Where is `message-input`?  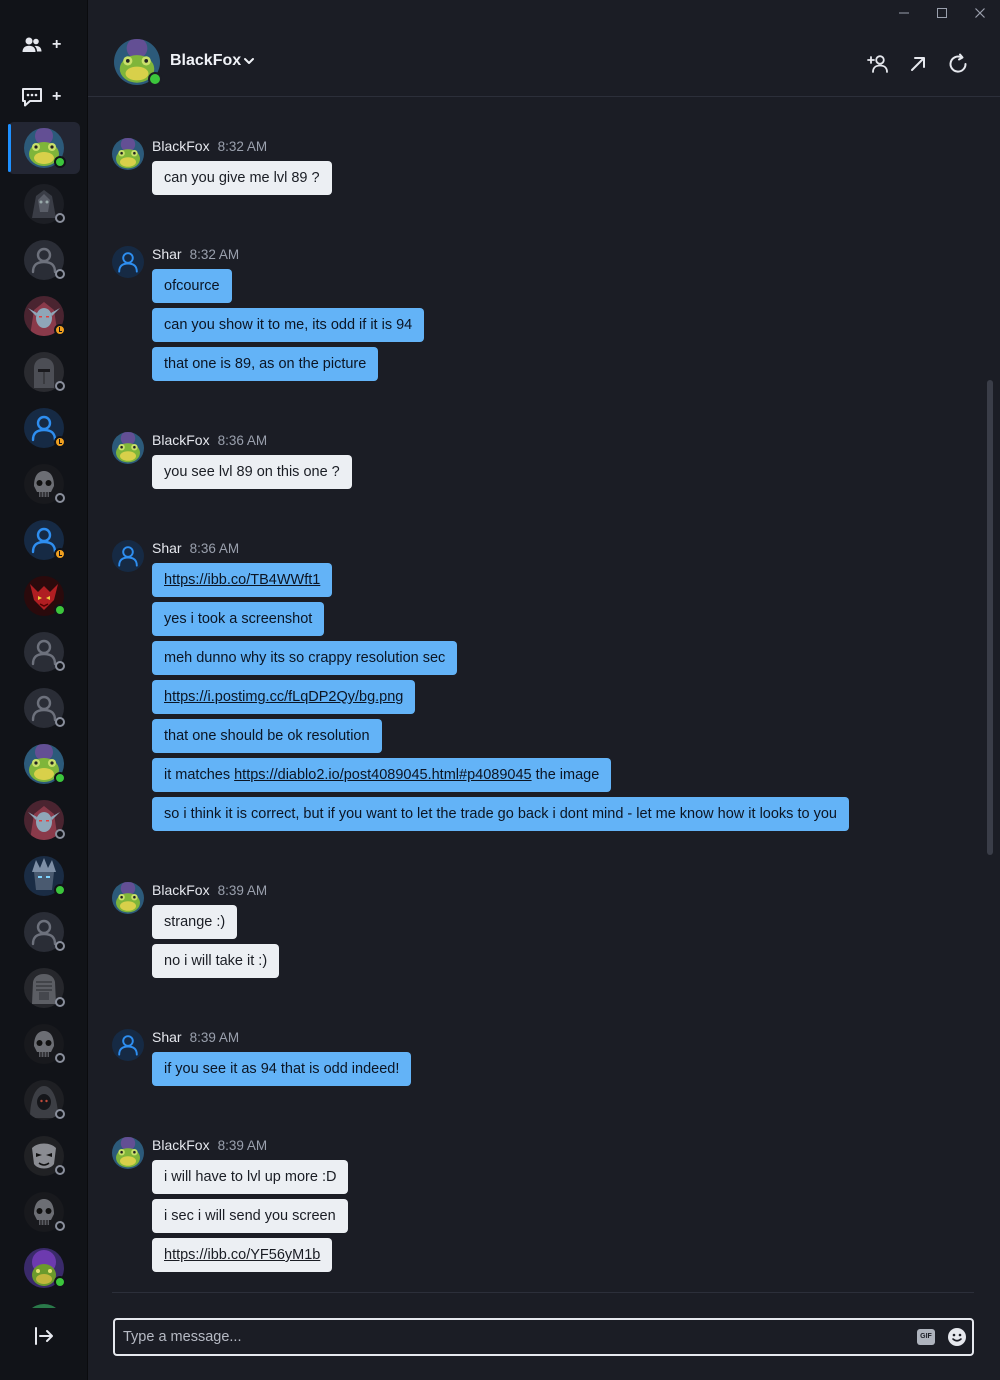 message-input is located at coordinates (513, 1337).